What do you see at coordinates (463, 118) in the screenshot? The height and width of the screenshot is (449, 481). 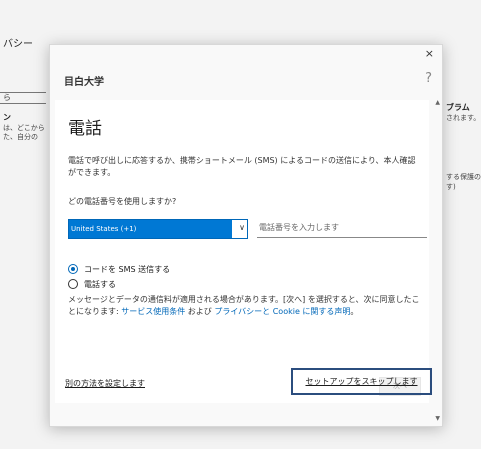 I see `background-text: されます。` at bounding box center [463, 118].